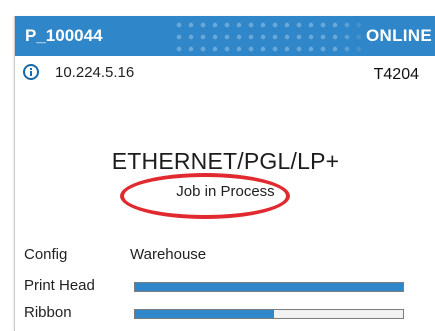 This screenshot has height=331, width=435. I want to click on ribbon-bar, so click(269, 314).